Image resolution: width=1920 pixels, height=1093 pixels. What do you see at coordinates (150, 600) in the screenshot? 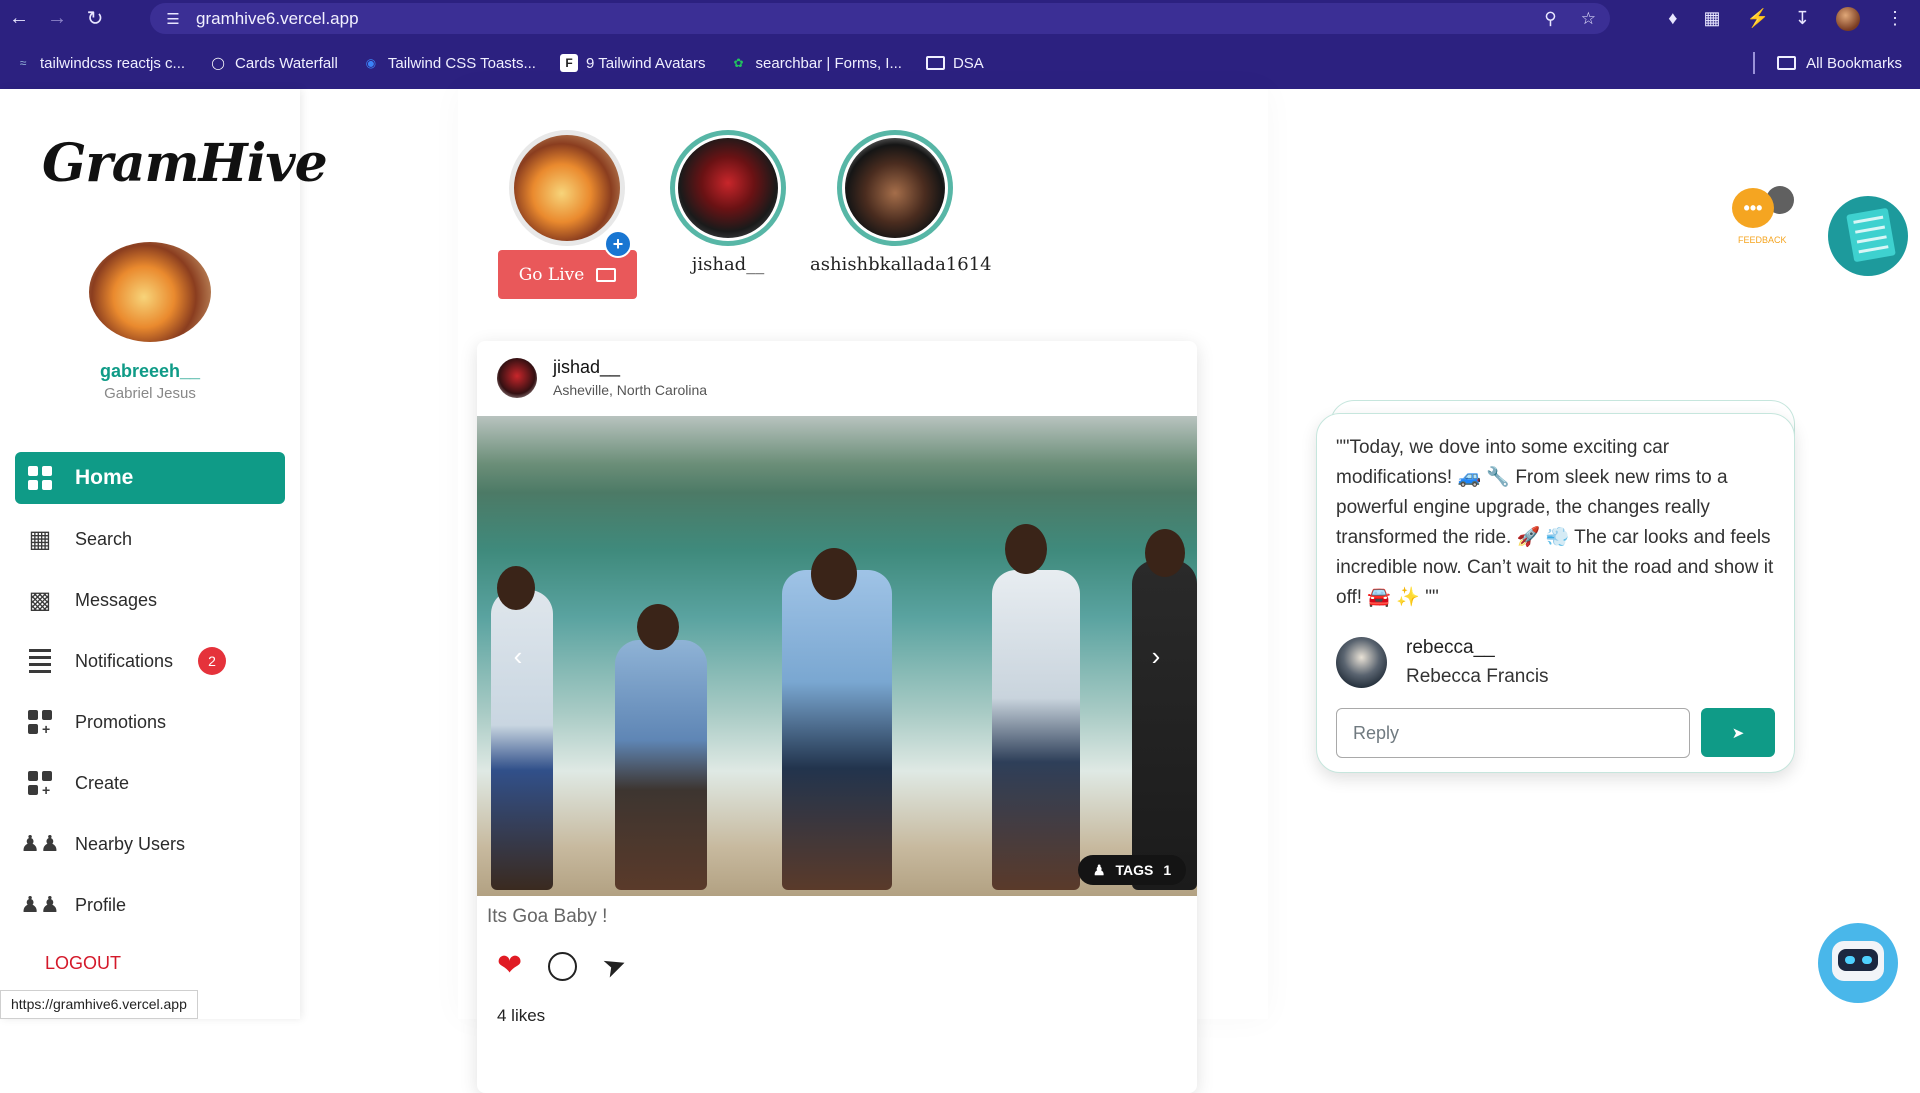
I see `sidebar-item-messages: ▩ Messages` at bounding box center [150, 600].